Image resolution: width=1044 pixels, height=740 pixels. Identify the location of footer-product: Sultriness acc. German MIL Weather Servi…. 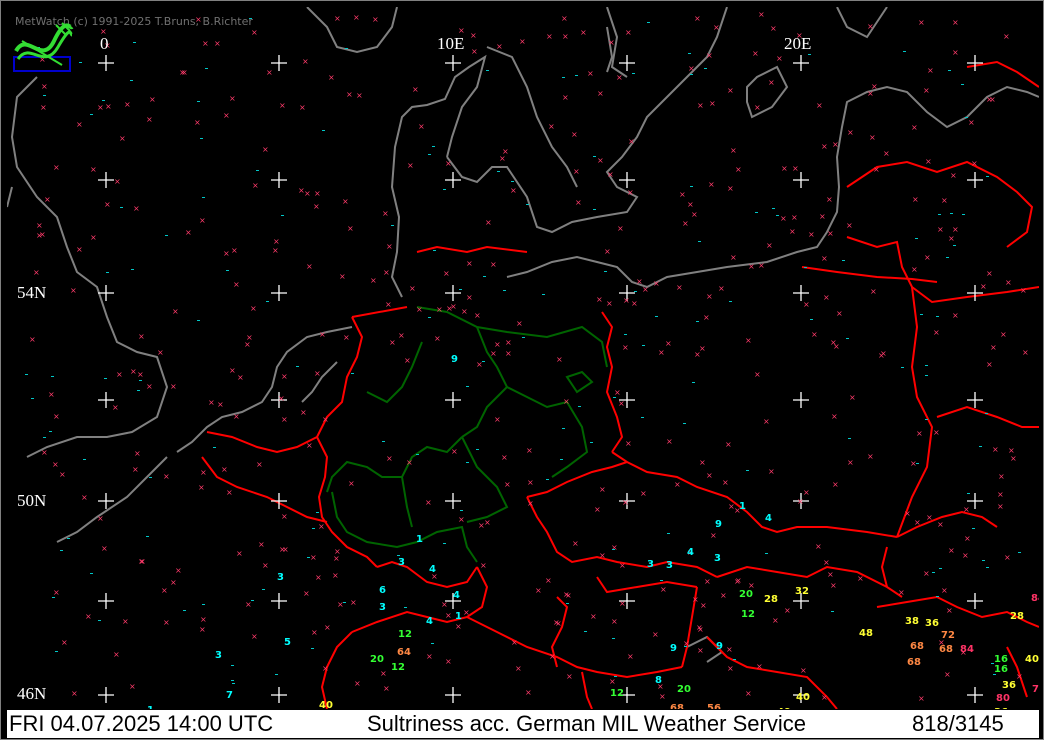
(586, 723).